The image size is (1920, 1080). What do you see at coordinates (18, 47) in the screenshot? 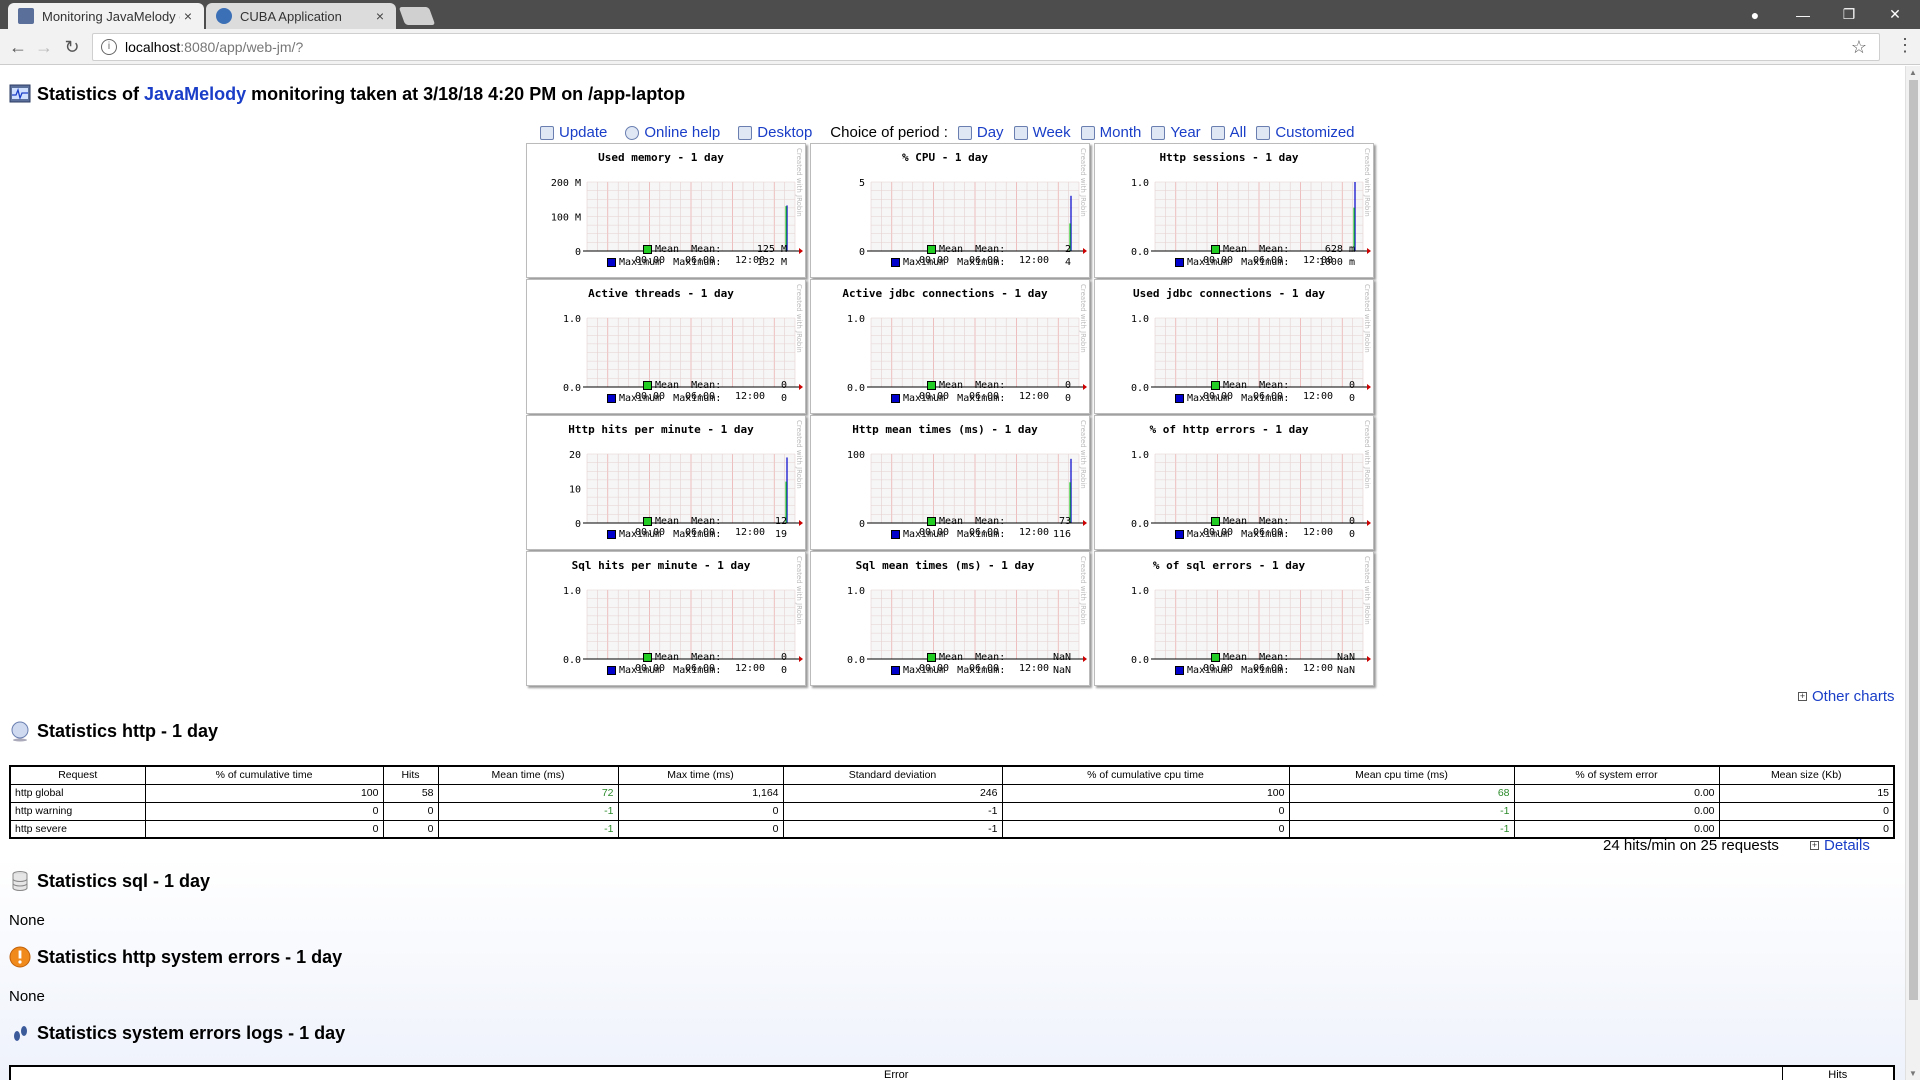
I see `back-icon: ←` at bounding box center [18, 47].